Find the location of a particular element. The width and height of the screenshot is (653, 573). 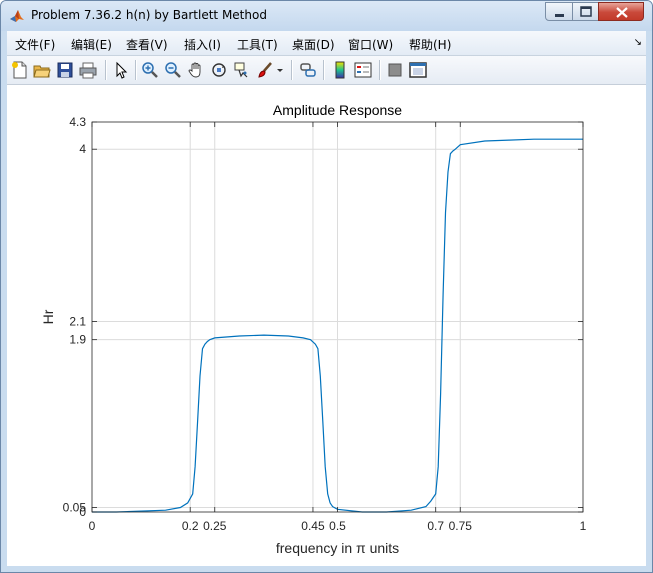

menu-file: 文件(F) is located at coordinates (35, 44).